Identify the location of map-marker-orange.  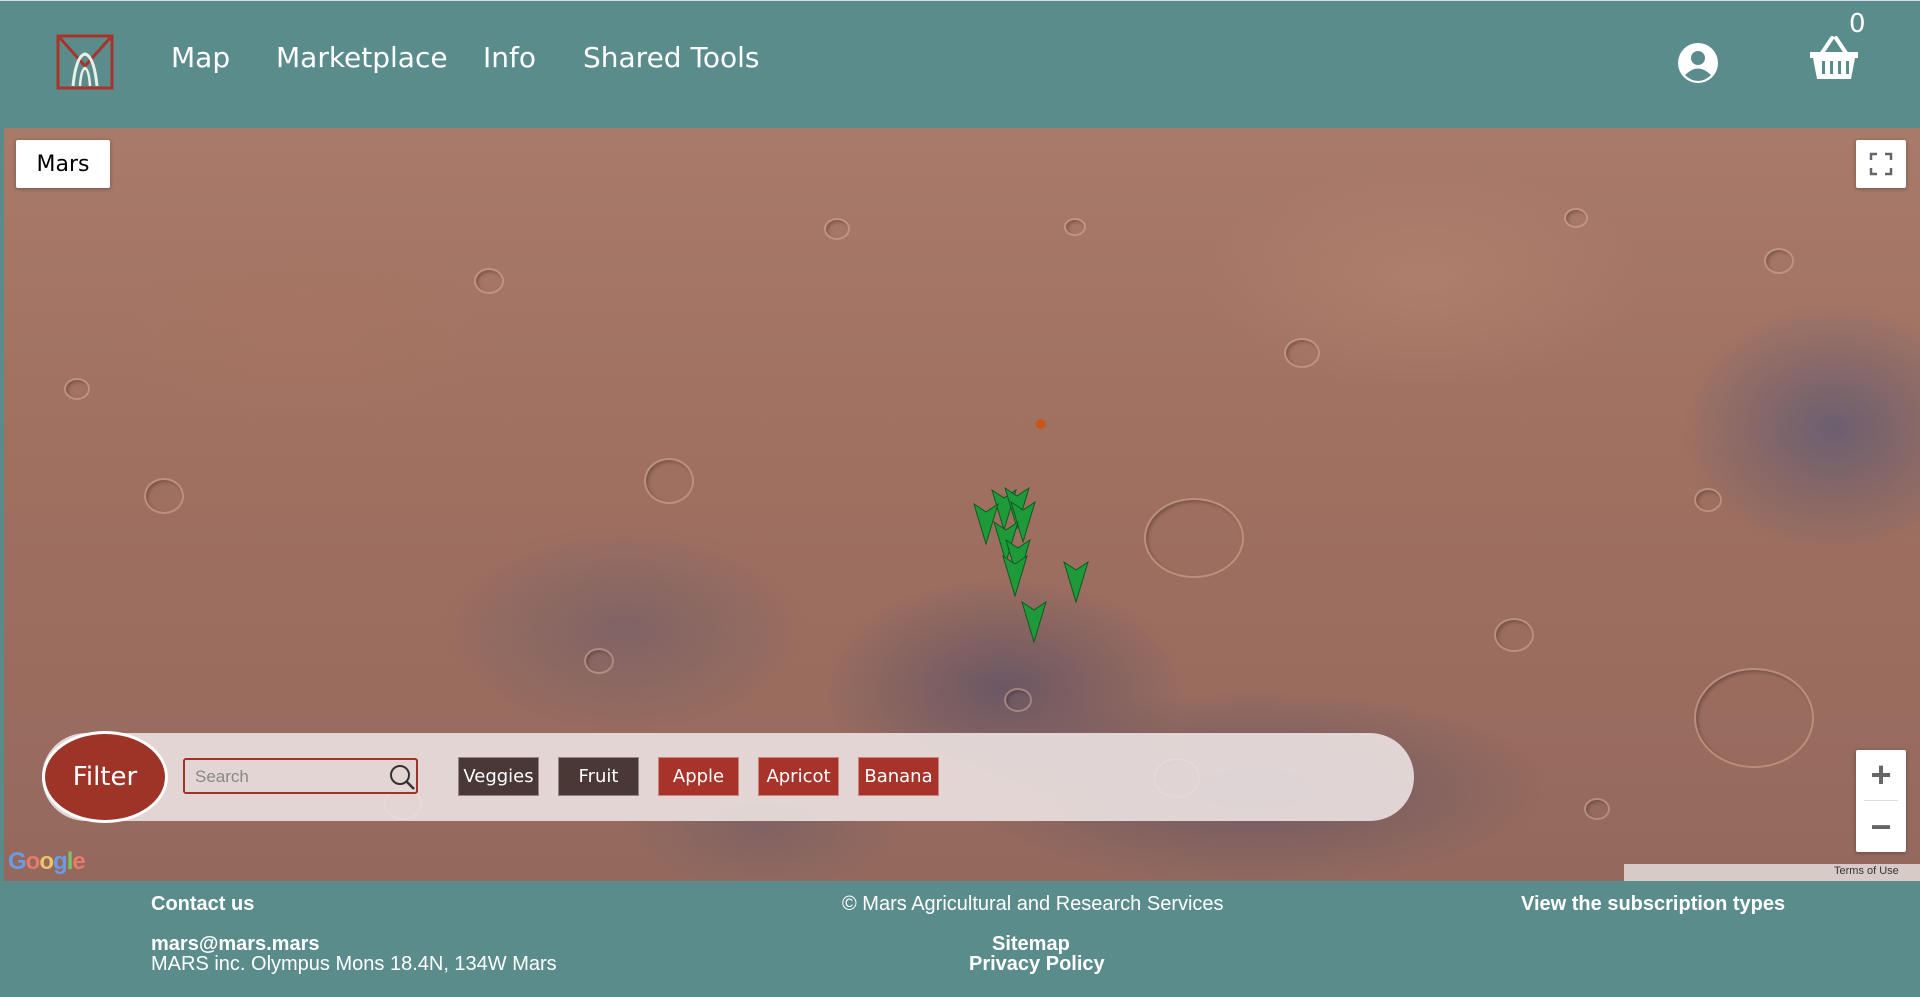
(1041, 424).